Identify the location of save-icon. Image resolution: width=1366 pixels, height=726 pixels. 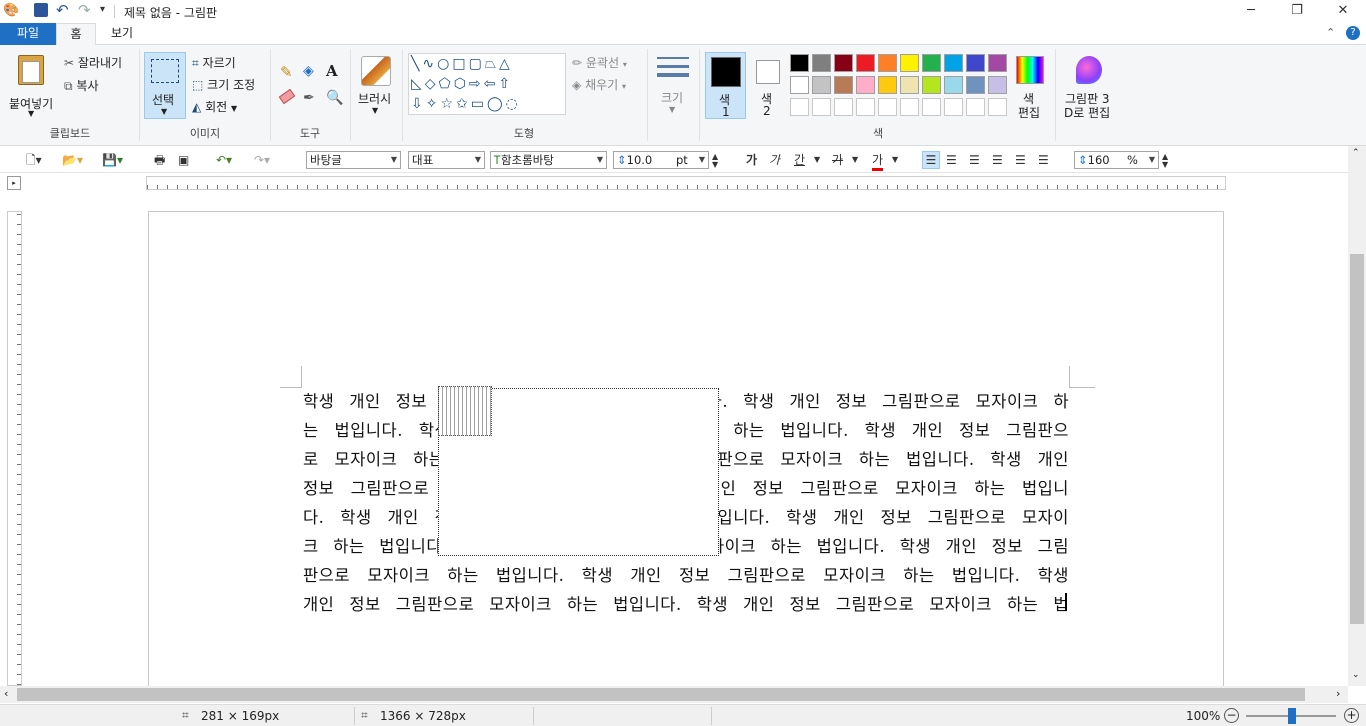
(41, 10).